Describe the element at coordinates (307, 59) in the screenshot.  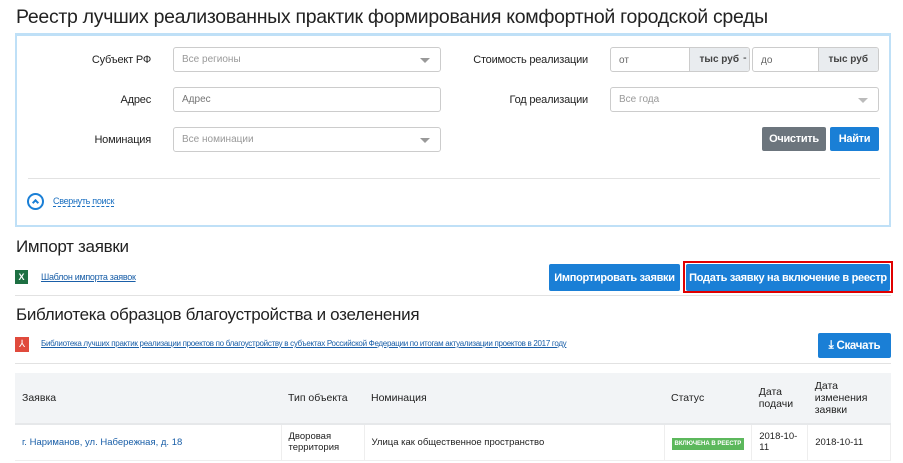
I see `subject-select: Все регионы` at that location.